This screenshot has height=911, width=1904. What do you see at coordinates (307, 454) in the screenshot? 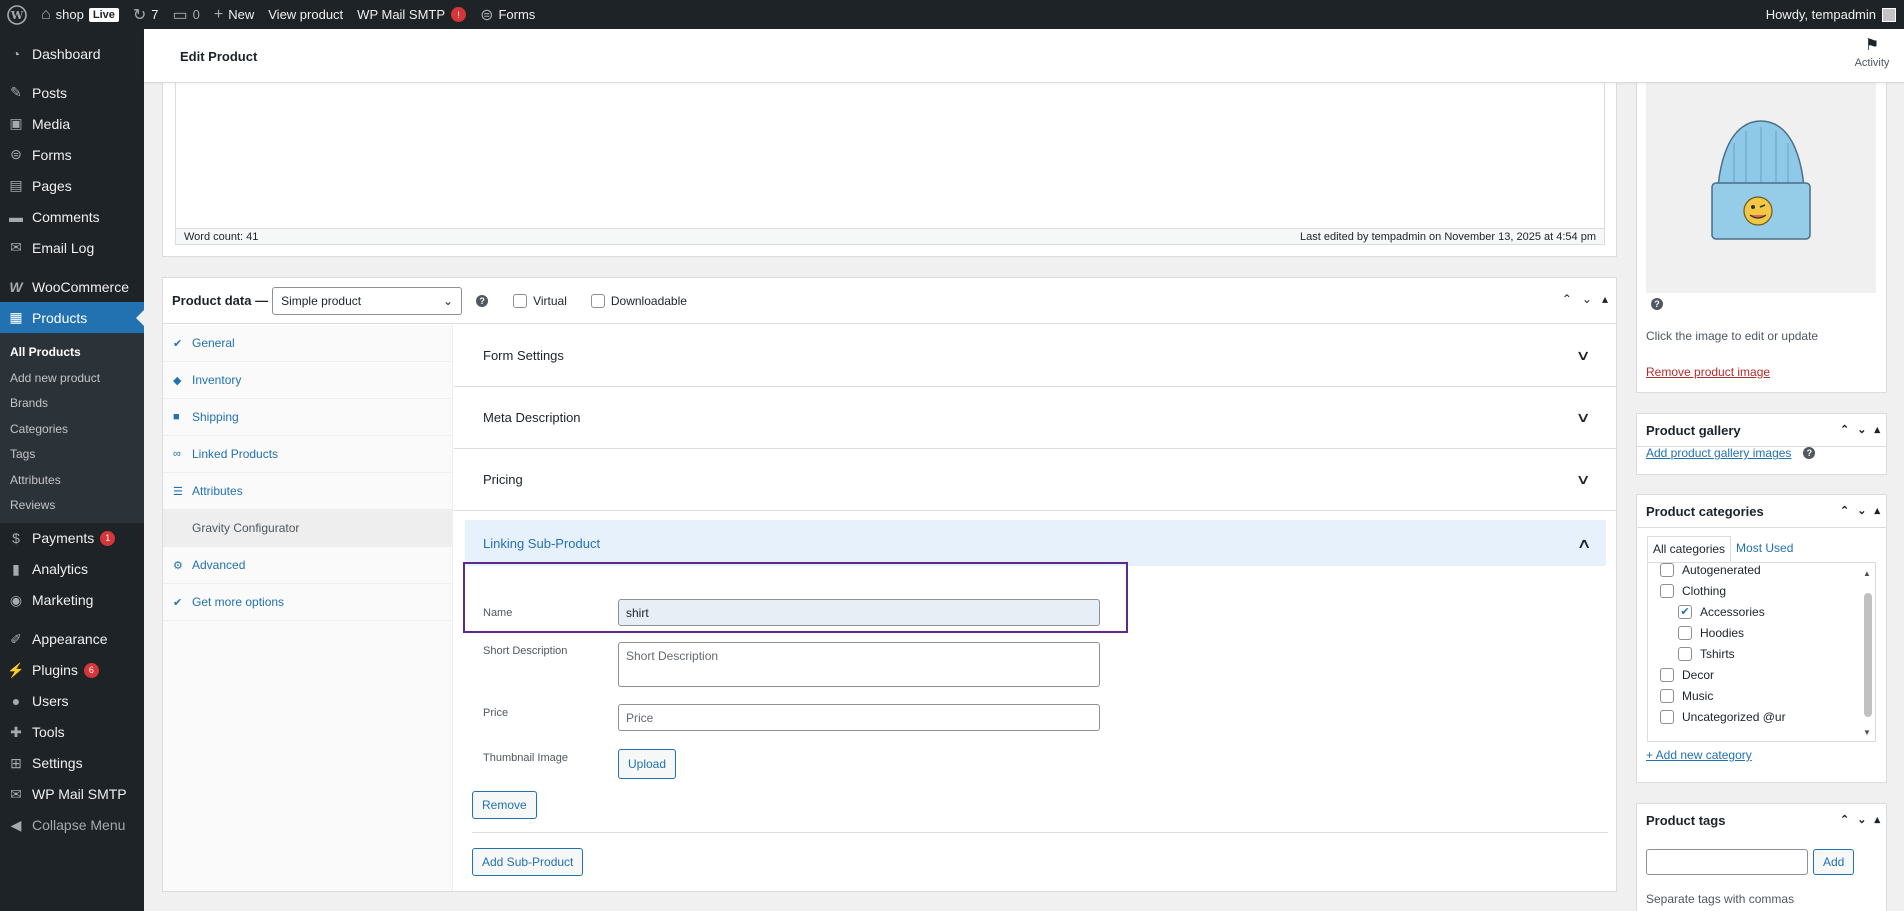
I see `tab-linked-products: ∞ Linked Products` at bounding box center [307, 454].